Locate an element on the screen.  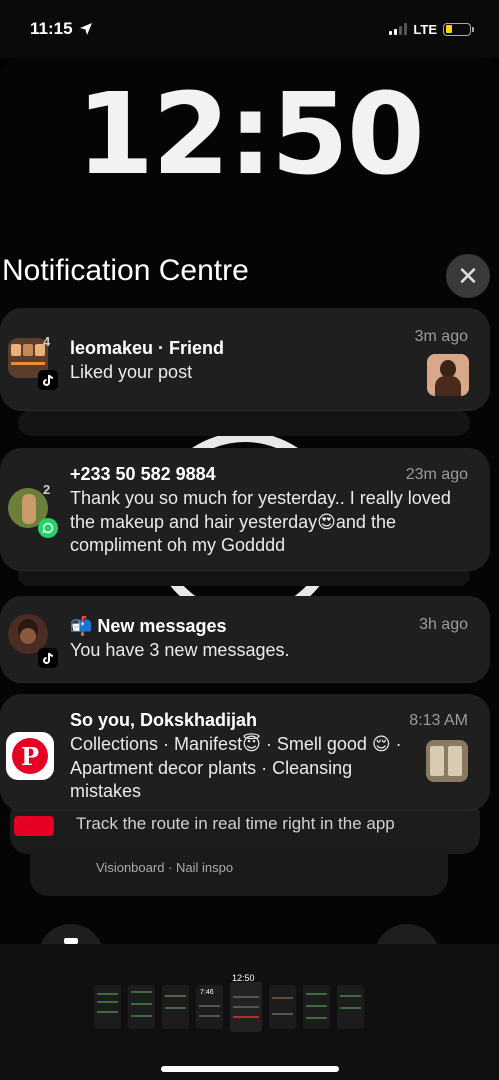
notification-time: 3h ago is located at coordinates (443, 624).